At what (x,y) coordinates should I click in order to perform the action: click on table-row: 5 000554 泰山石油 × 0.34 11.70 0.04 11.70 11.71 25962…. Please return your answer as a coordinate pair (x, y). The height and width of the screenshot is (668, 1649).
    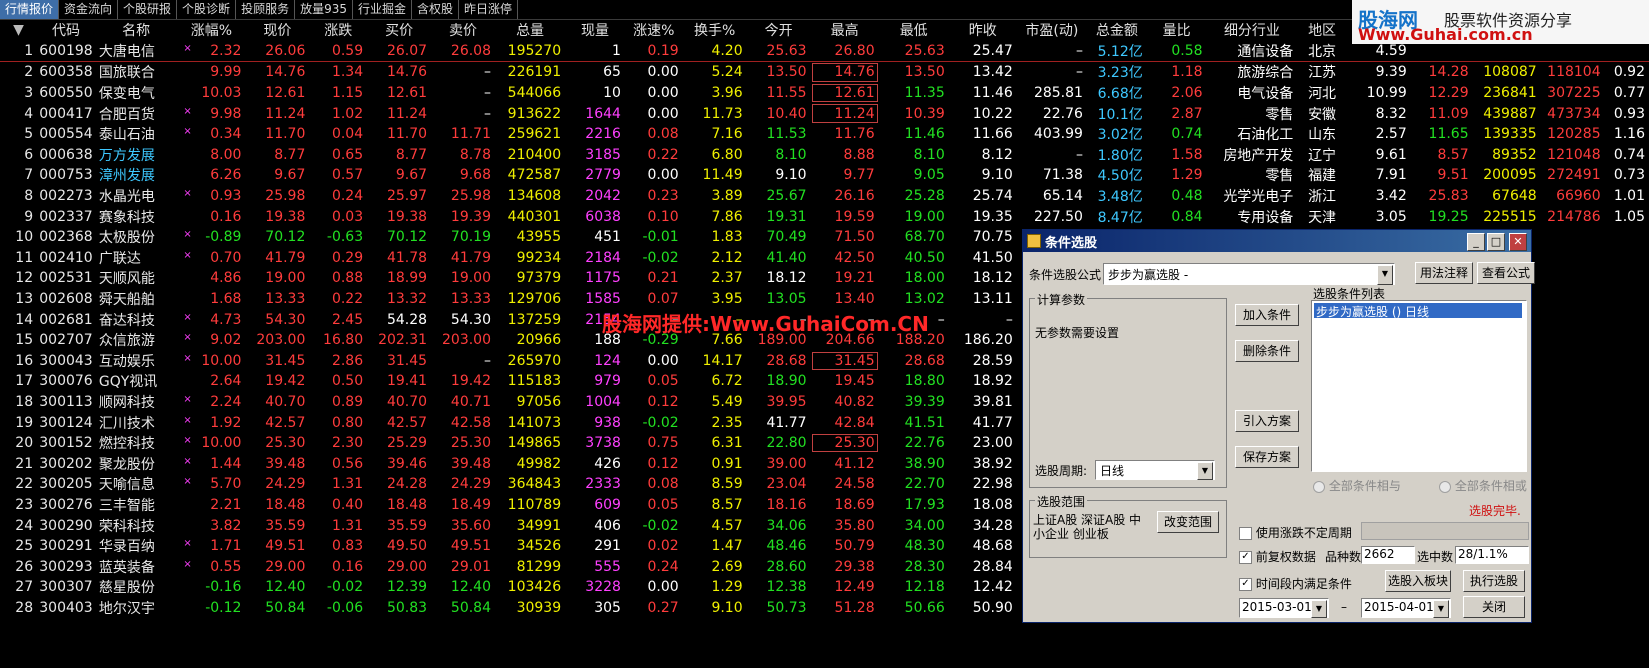
    Looking at the image, I should click on (824, 134).